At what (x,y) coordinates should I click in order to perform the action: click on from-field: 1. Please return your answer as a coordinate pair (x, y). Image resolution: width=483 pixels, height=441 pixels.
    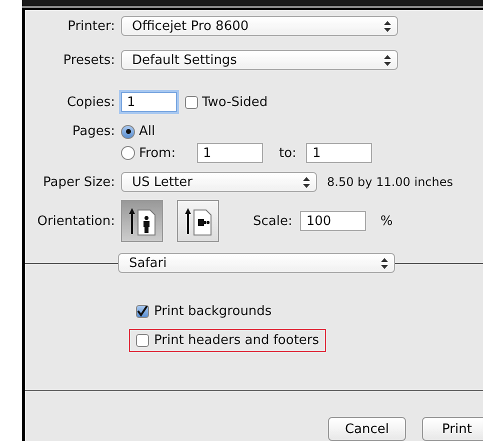
    Looking at the image, I should click on (230, 153).